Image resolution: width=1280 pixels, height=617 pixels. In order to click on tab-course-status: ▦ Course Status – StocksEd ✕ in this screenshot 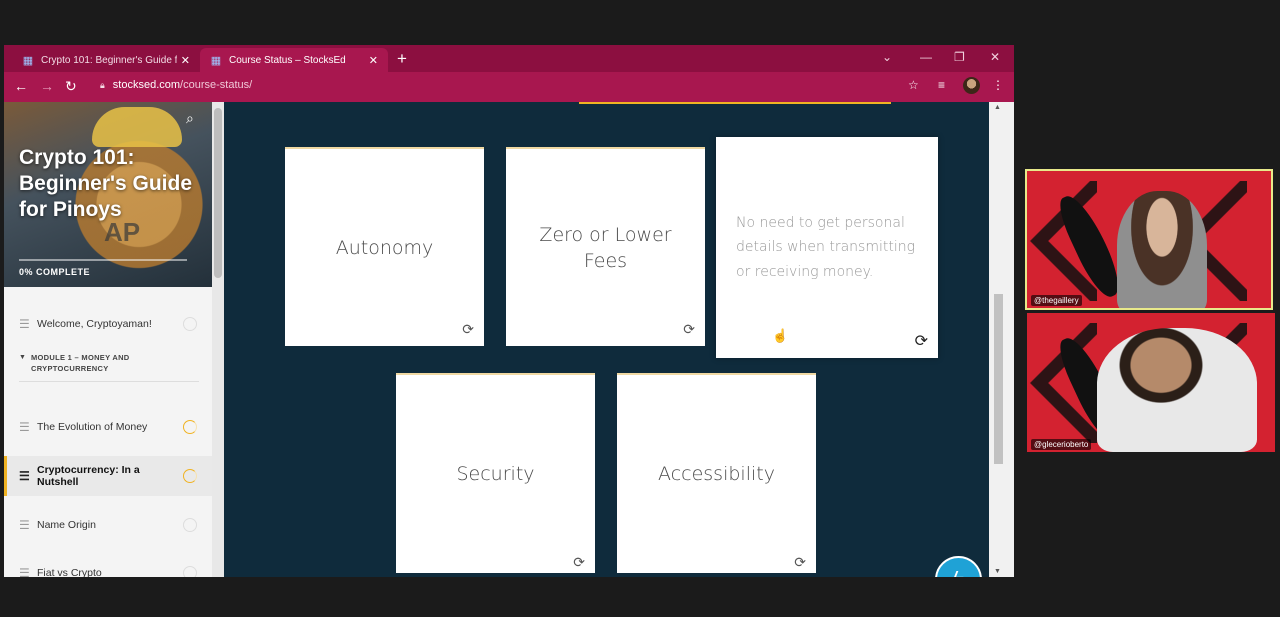, I will do `click(294, 60)`.